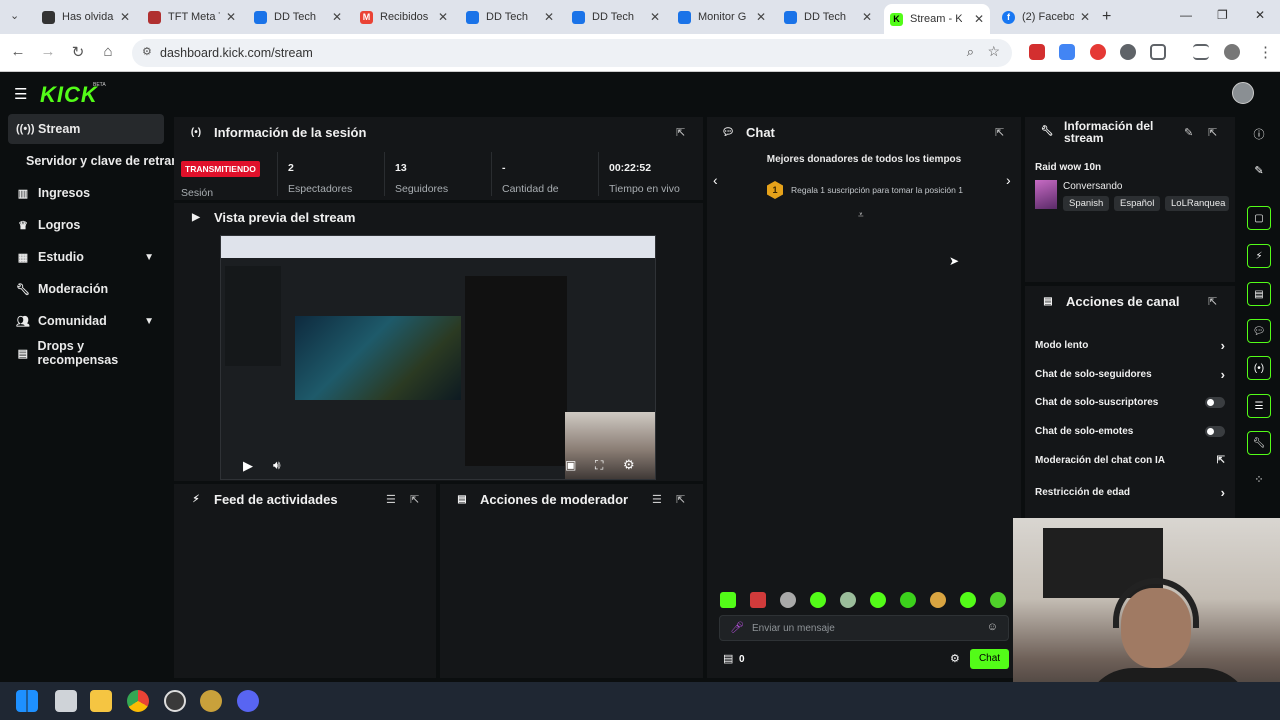 The height and width of the screenshot is (720, 1280). Describe the element at coordinates (570, 465) in the screenshot. I see `pip-icon: ▣` at that location.